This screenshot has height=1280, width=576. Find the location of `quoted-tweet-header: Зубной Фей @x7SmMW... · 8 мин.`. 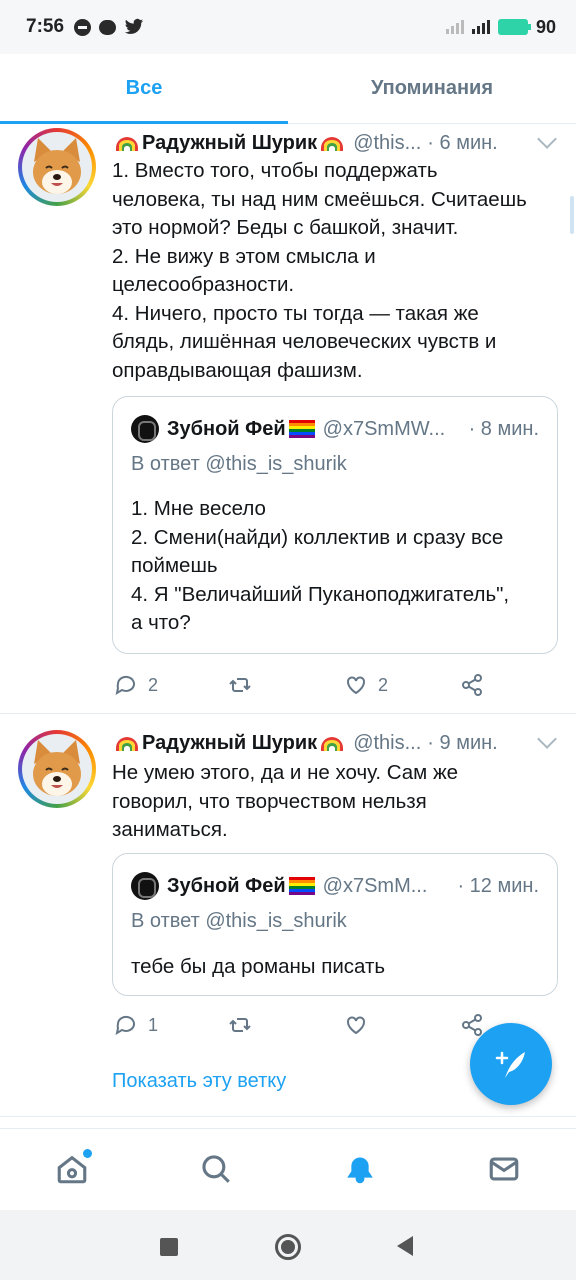

quoted-tweet-header: Зубной Фей @x7SmMW... · 8 мин. is located at coordinates (335, 429).